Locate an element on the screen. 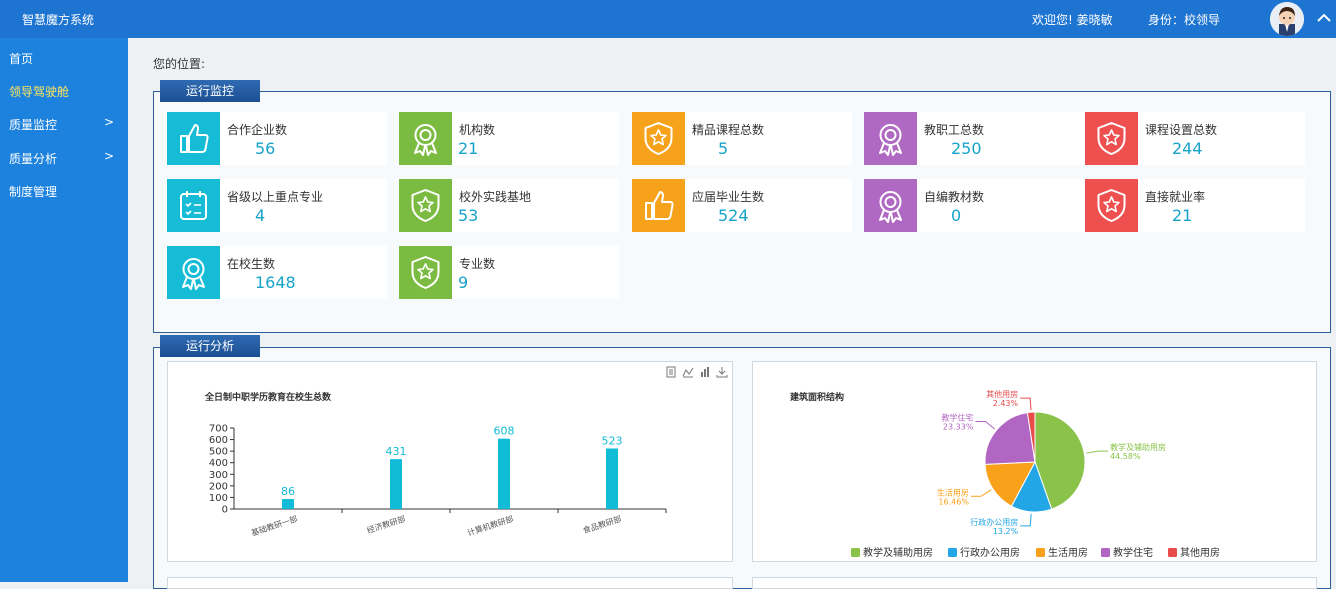  monitor-card-value: 53 is located at coordinates (468, 215).